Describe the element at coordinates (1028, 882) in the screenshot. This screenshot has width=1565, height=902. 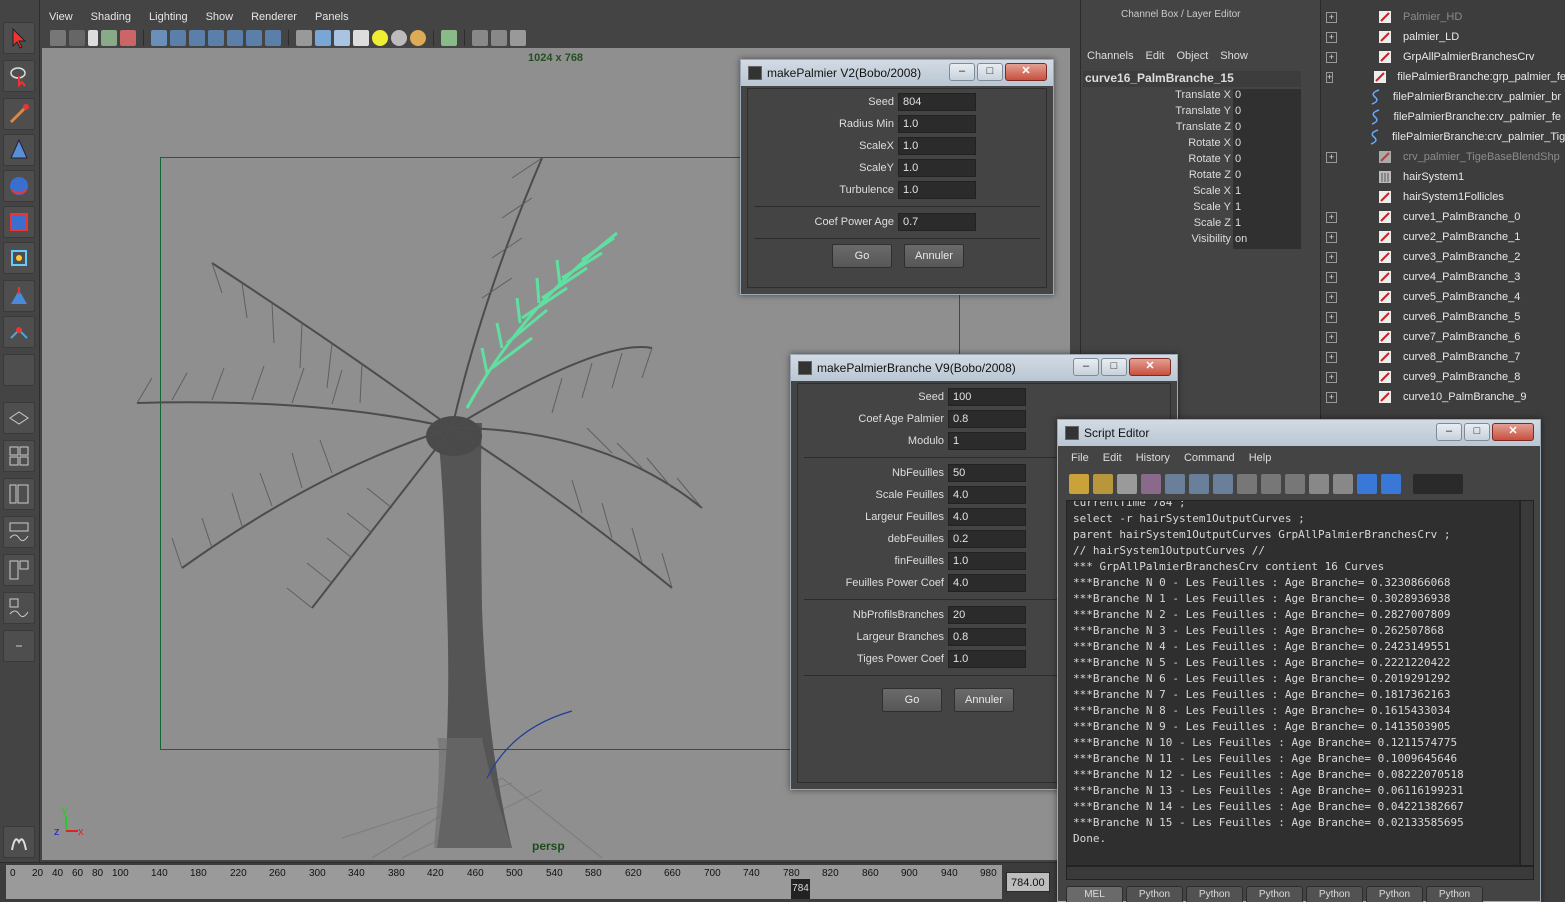
I see `current-time-field: 784.00` at that location.